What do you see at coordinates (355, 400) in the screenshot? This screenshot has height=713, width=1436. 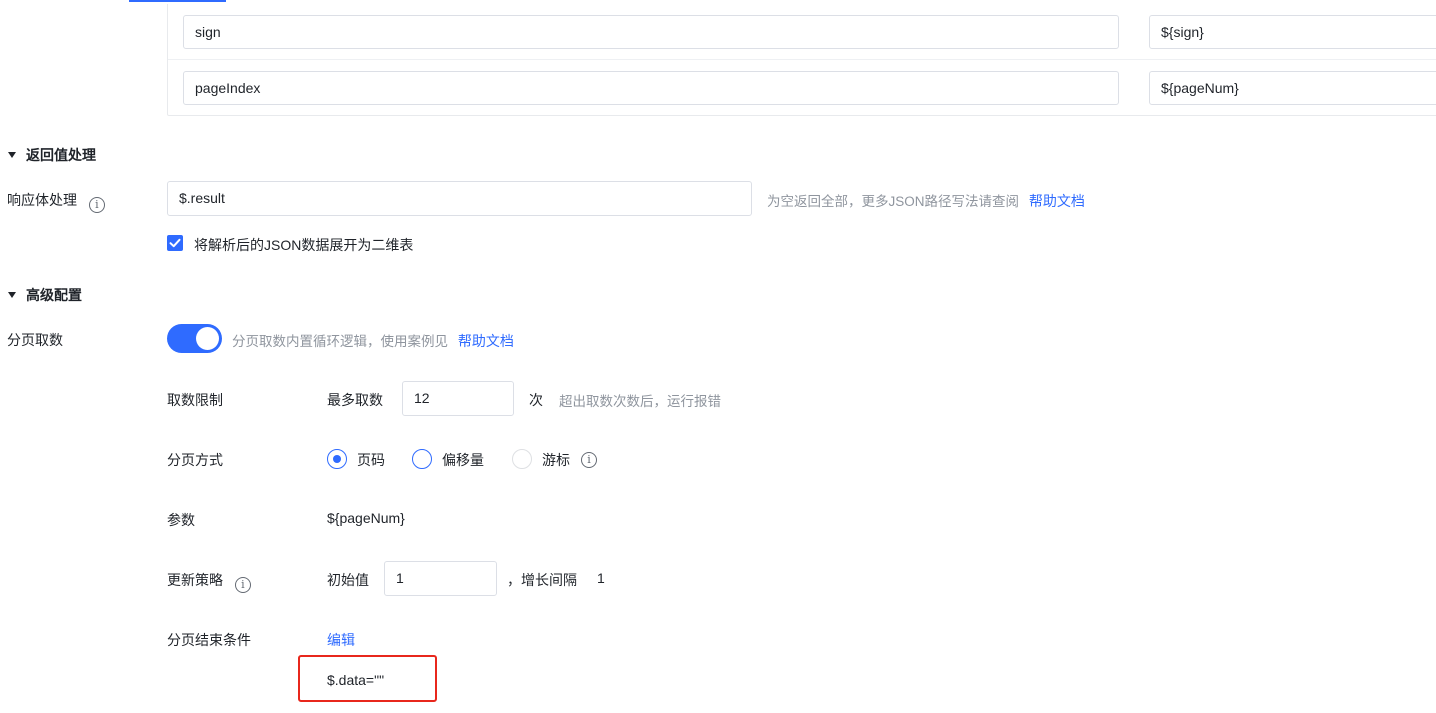 I see `limit-prefix: 最多取数` at bounding box center [355, 400].